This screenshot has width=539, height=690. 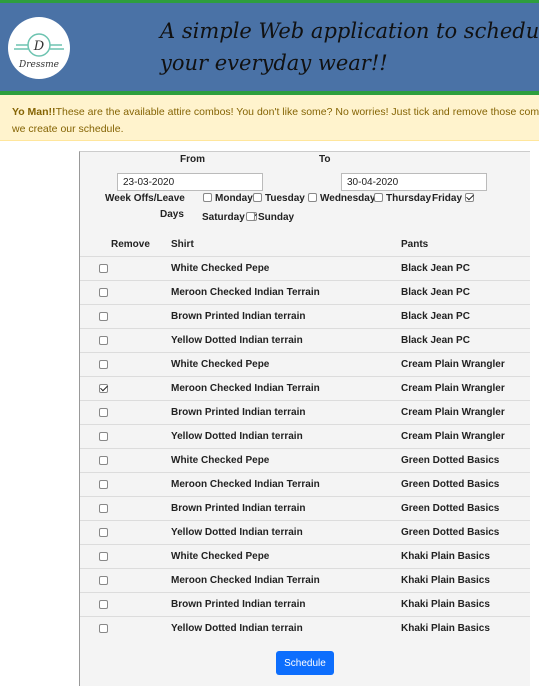 What do you see at coordinates (305, 556) in the screenshot?
I see `table-row: White Checked Pepe Khaki Plain Basics` at bounding box center [305, 556].